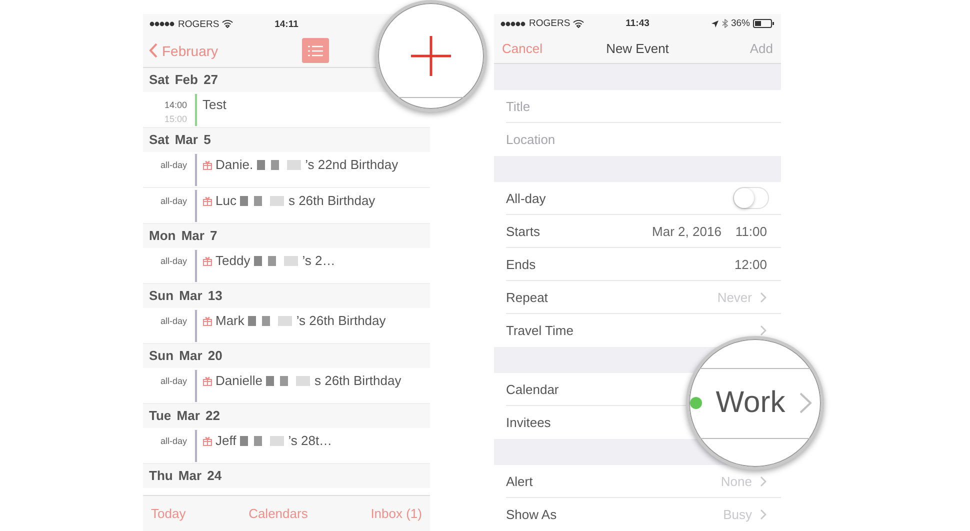 This screenshot has height=531, width=970. Describe the element at coordinates (523, 231) in the screenshot. I see `row-label: Starts` at that location.